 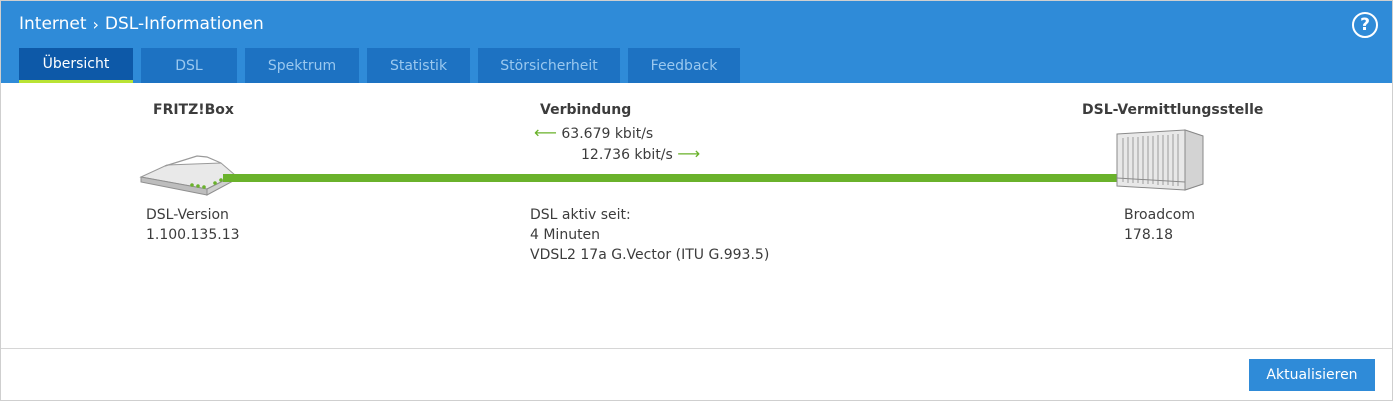 I want to click on breadcrumb: Internet › DSL-Informationen, so click(x=141, y=24).